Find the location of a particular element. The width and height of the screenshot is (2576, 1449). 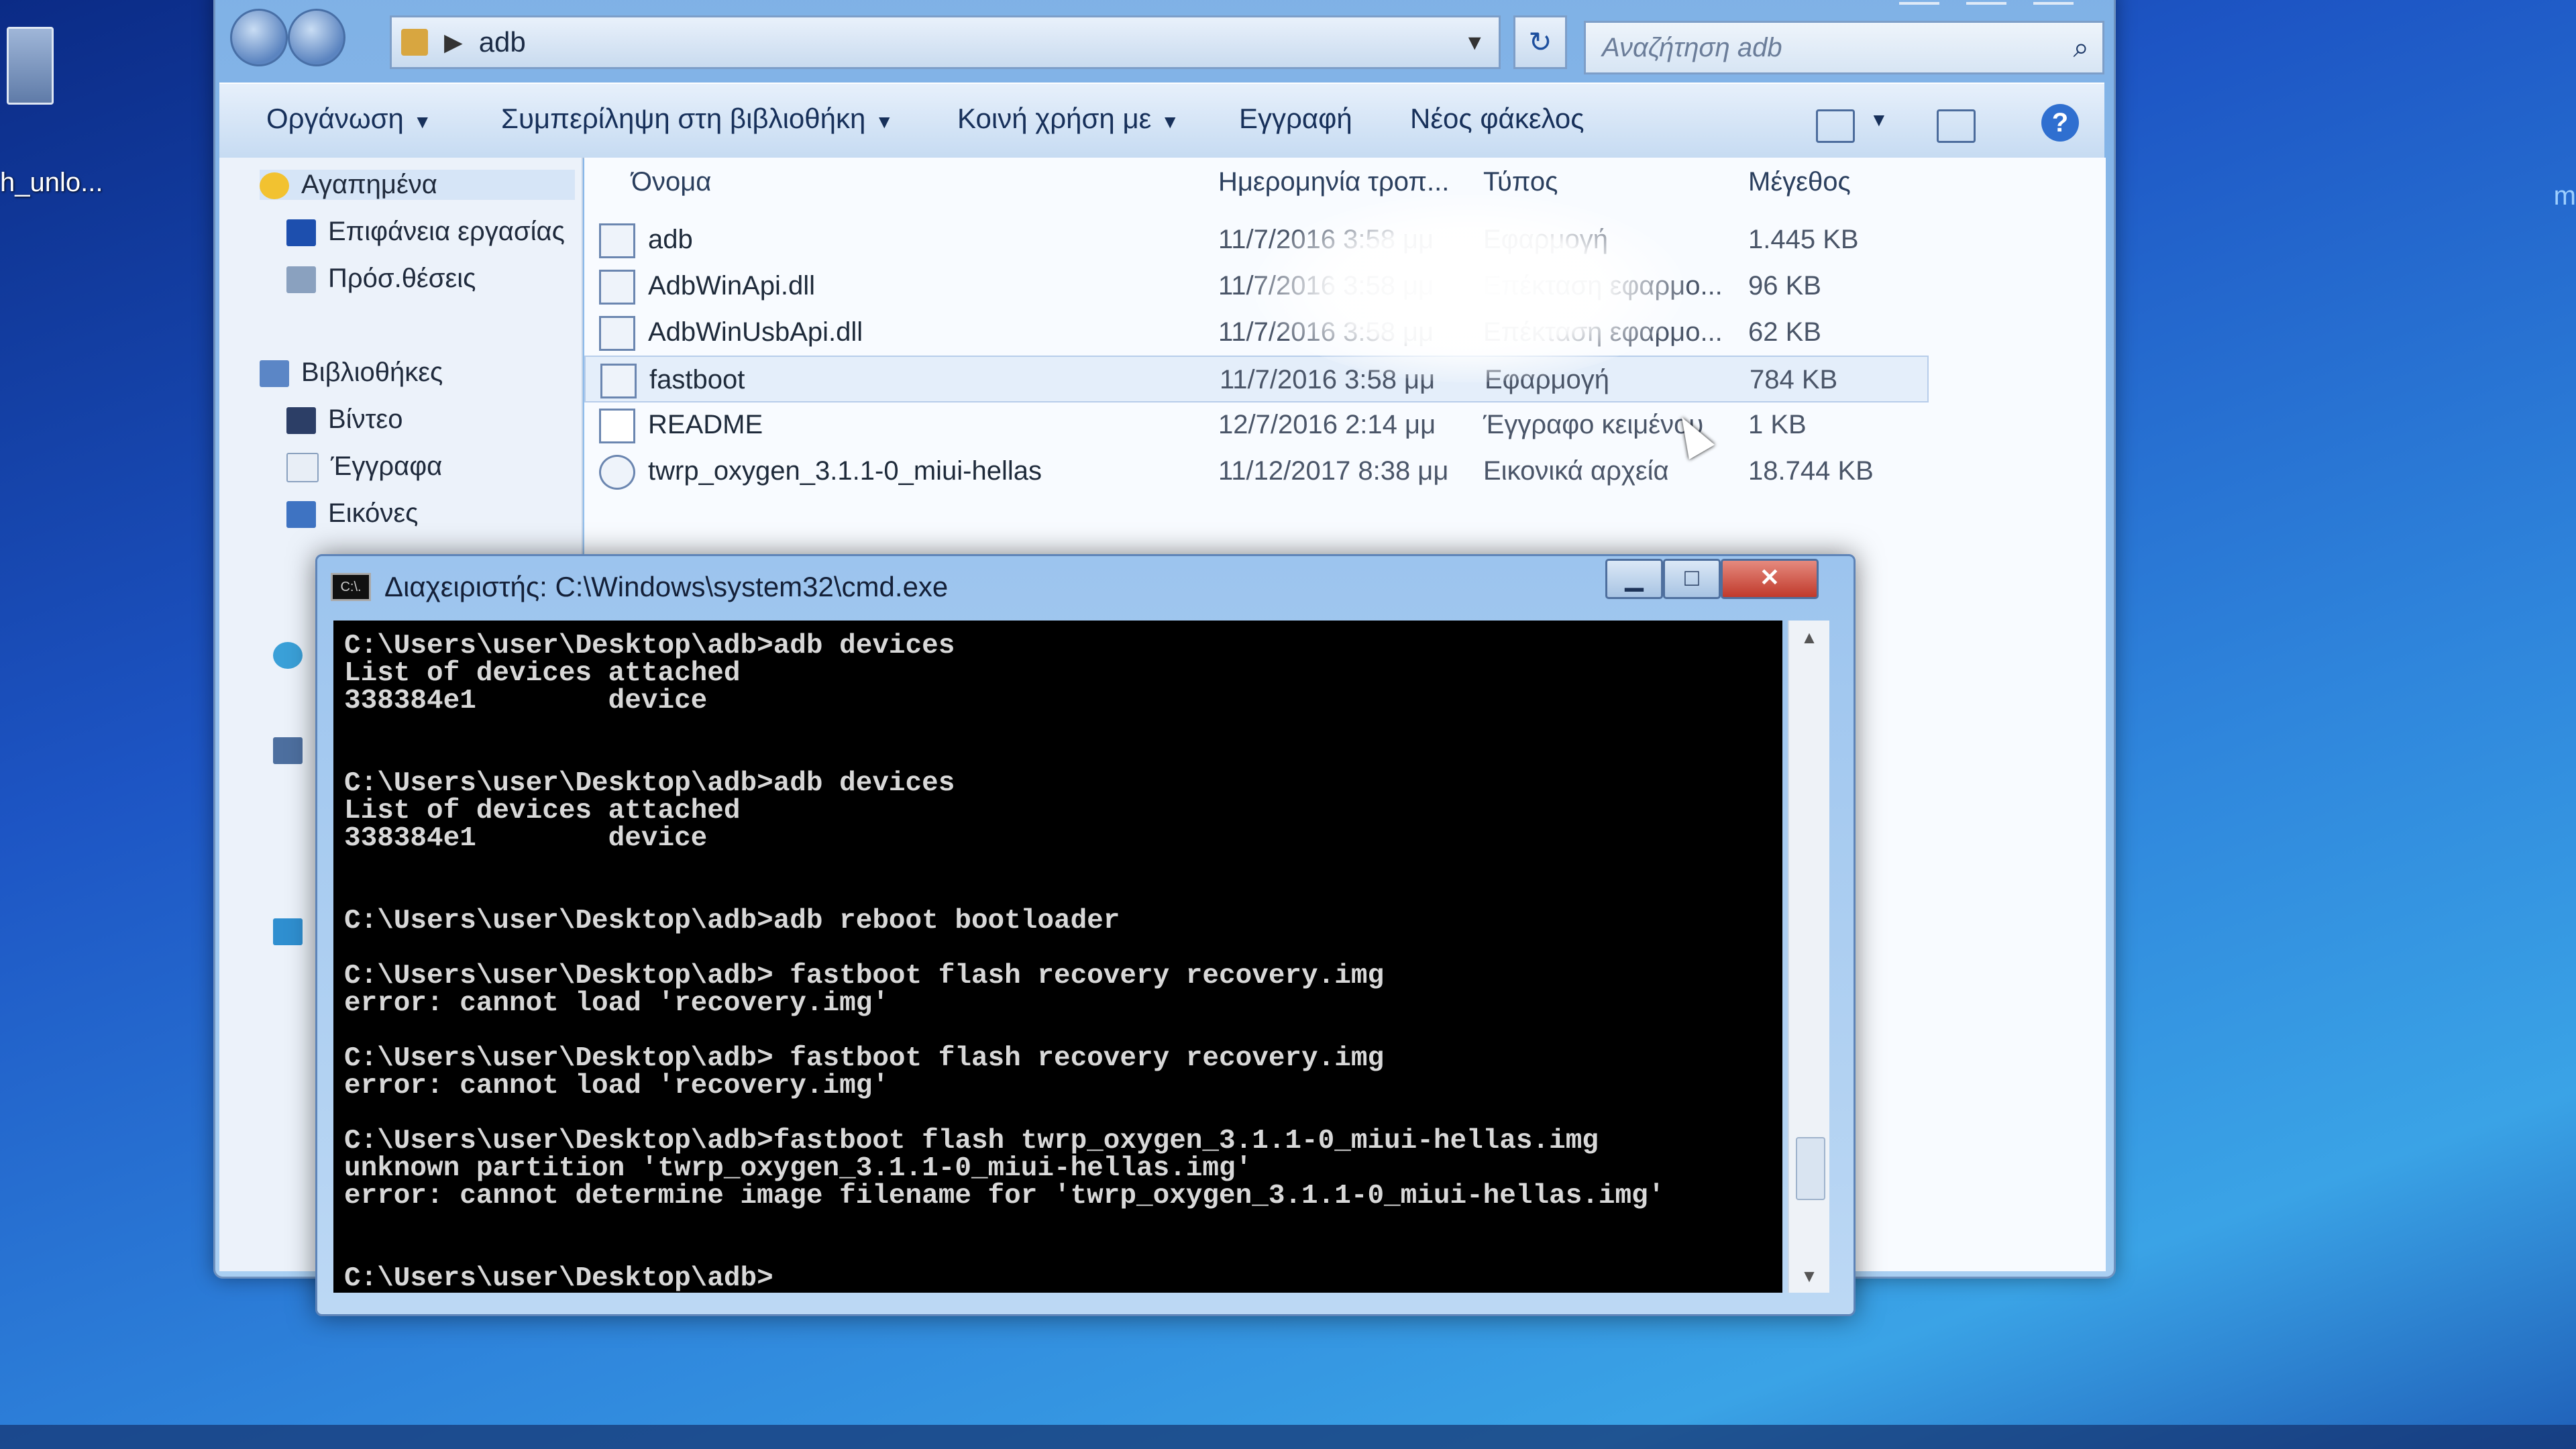

burn-button: Εγγραφή is located at coordinates (1295, 119).